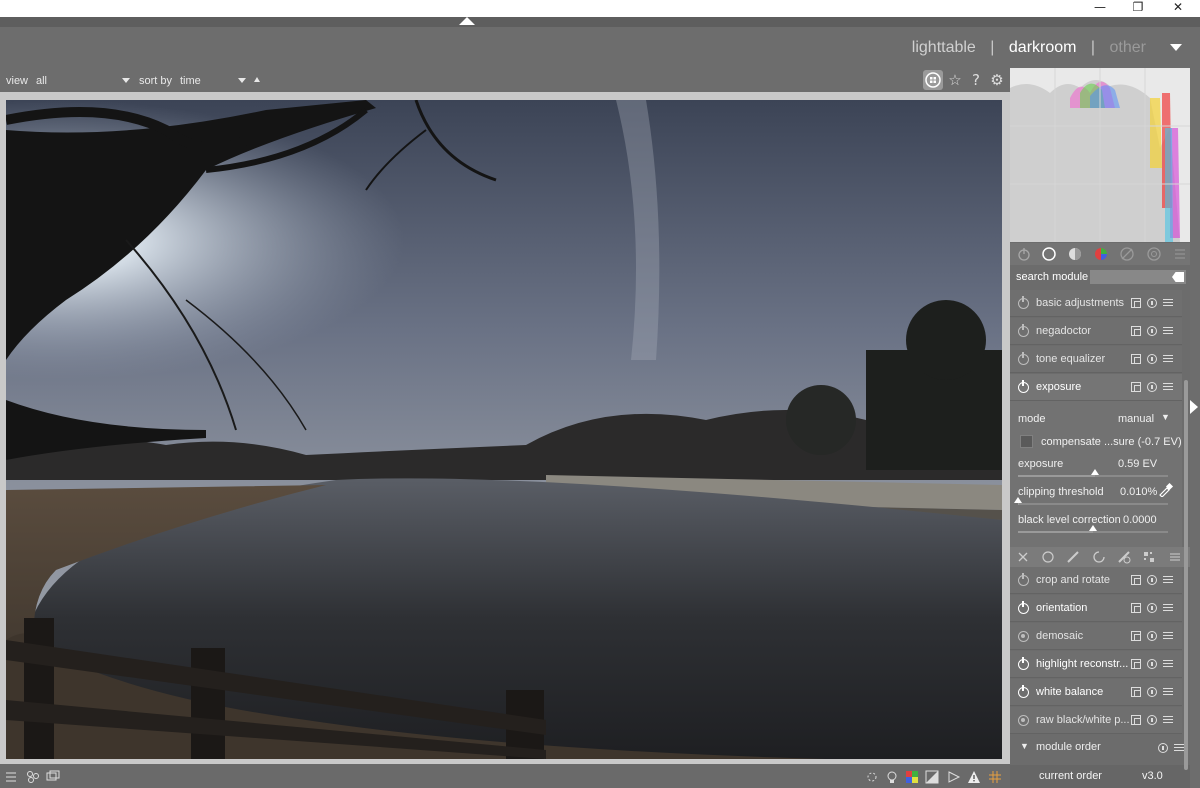 Image resolution: width=1200 pixels, height=788 pixels. Describe the element at coordinates (1096, 580) in the screenshot. I see `module-crop-and-rotate: crop and rotate` at that location.